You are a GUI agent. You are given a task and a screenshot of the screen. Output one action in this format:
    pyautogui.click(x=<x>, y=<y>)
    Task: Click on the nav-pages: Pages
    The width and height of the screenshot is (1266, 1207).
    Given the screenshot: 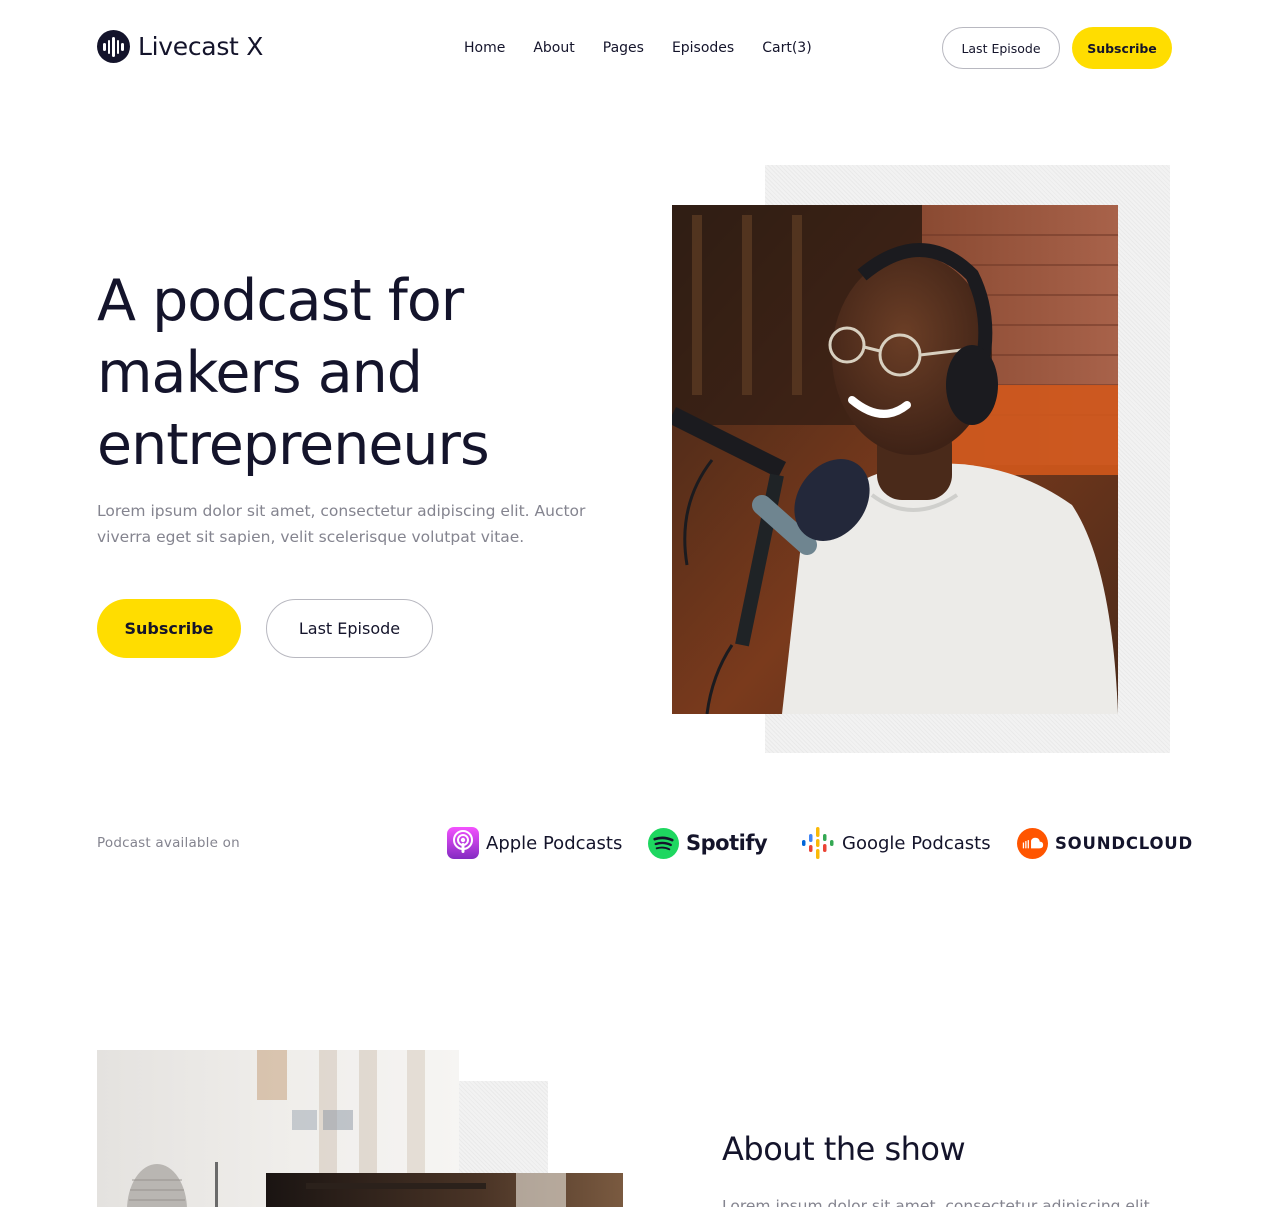 What is the action you would take?
    pyautogui.click(x=623, y=48)
    